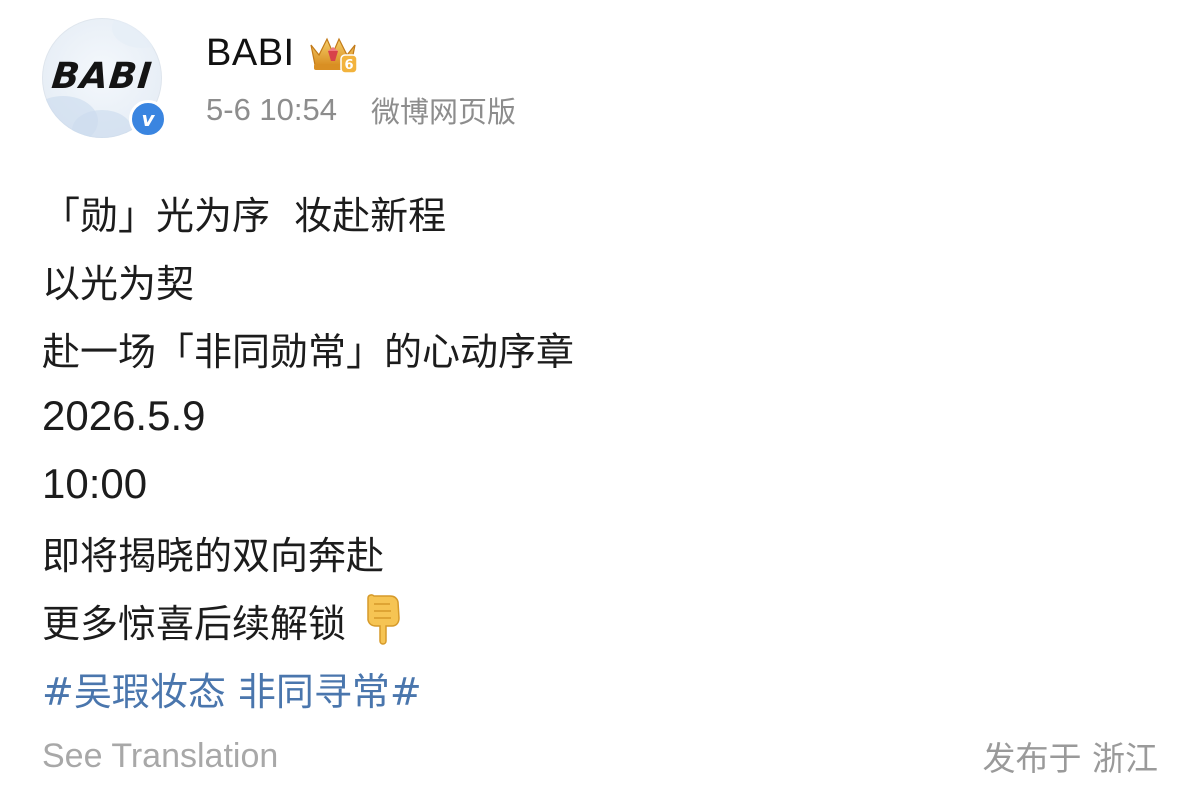 The width and height of the screenshot is (1200, 800). Describe the element at coordinates (118, 283) in the screenshot. I see `post-text-line: 以光为契` at that location.